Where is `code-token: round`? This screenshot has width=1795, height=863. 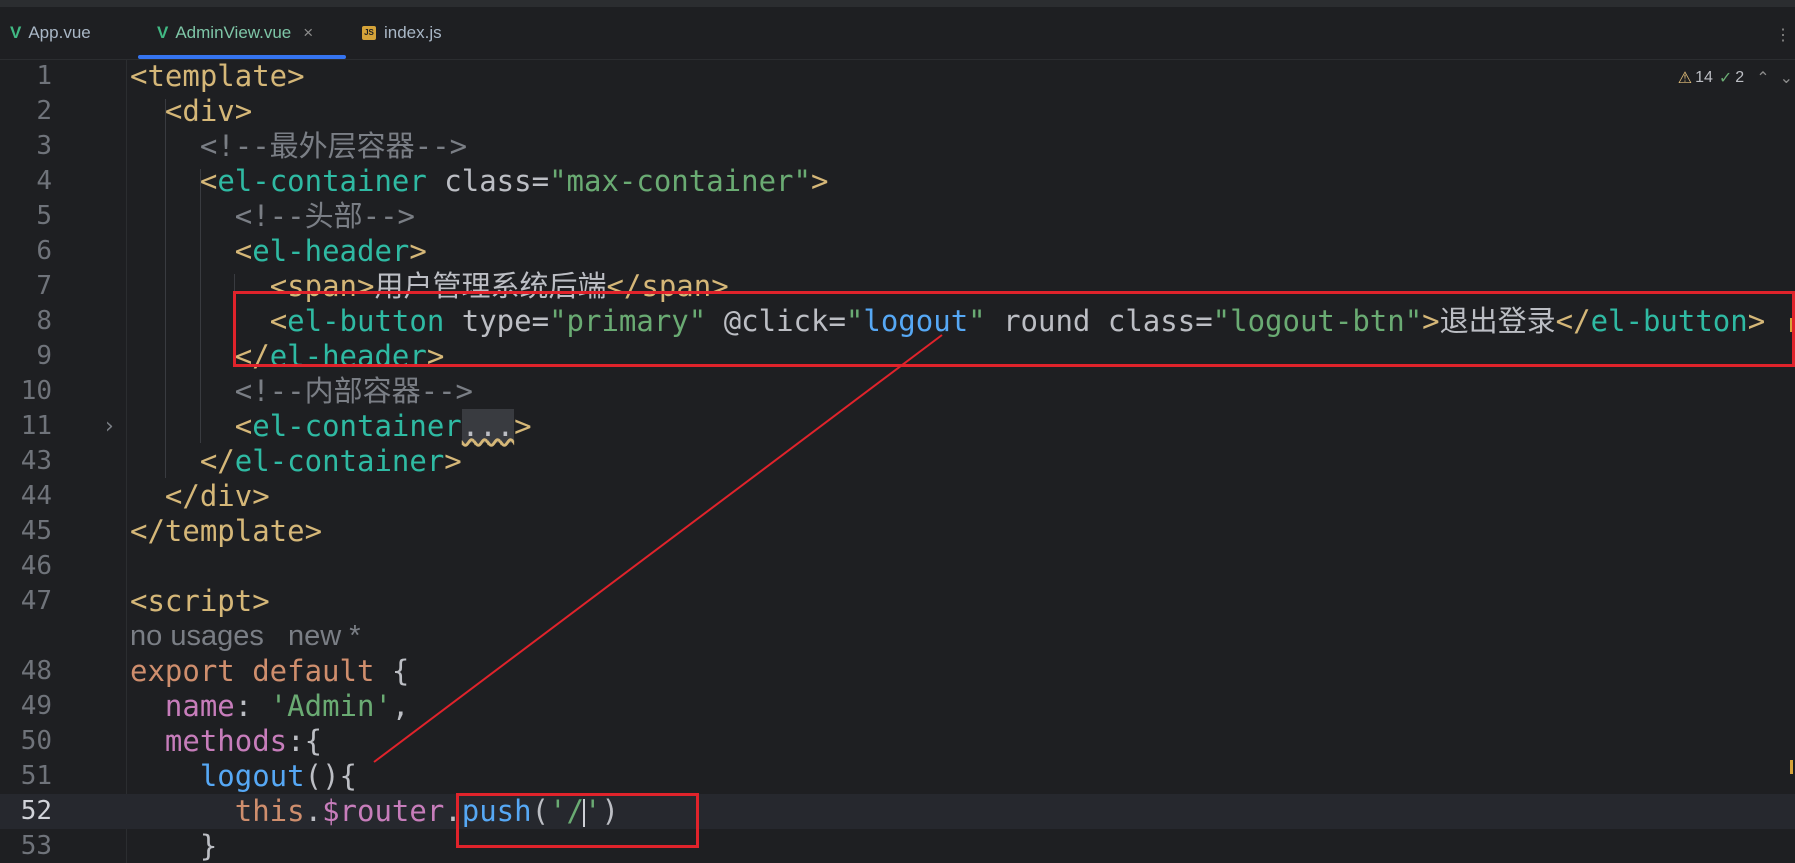 code-token: round is located at coordinates (1047, 321).